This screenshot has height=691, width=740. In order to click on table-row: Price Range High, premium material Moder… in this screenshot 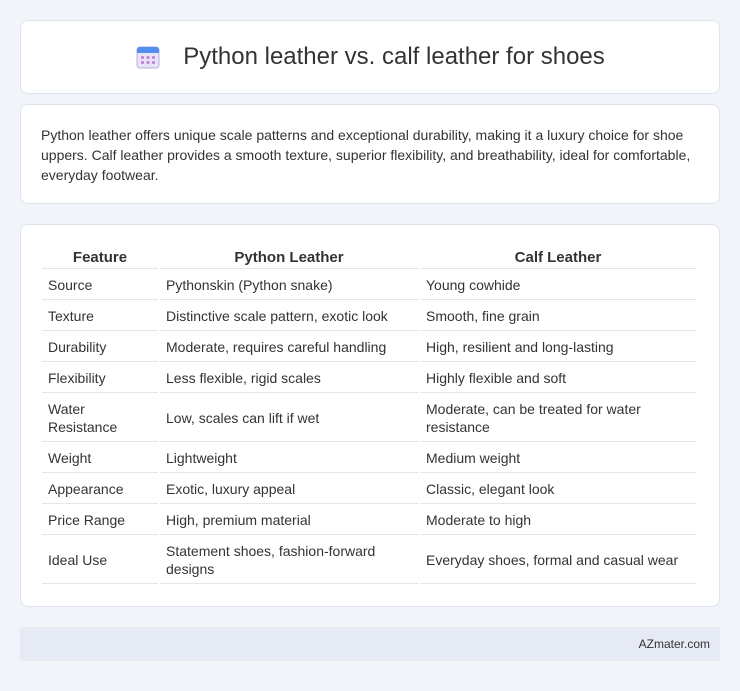, I will do `click(369, 520)`.